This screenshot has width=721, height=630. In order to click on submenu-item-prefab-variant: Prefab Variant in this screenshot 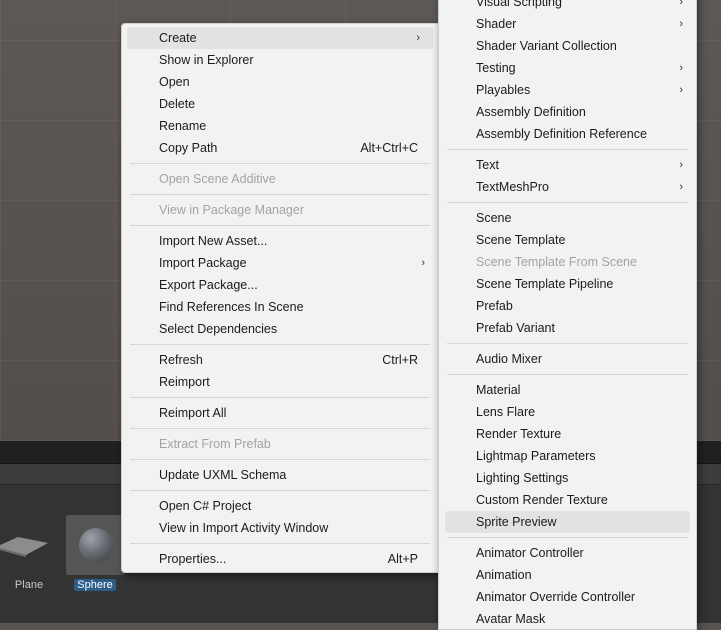, I will do `click(567, 328)`.